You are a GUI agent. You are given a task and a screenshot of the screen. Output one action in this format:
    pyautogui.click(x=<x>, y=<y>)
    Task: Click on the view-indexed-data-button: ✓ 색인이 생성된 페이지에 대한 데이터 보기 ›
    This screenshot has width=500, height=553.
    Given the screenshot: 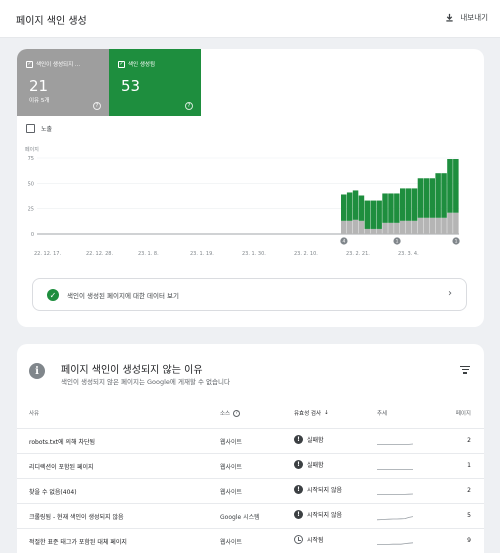 What is the action you would take?
    pyautogui.click(x=249, y=294)
    